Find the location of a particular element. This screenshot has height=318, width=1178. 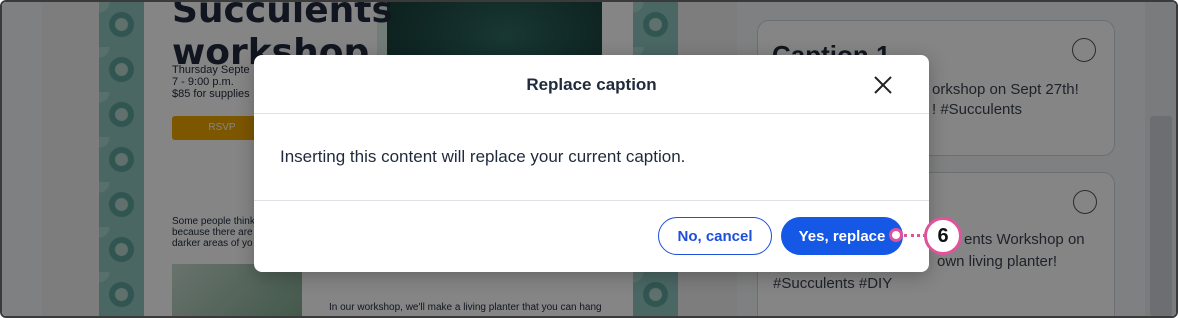

step-callout-badge: 6 is located at coordinates (943, 236).